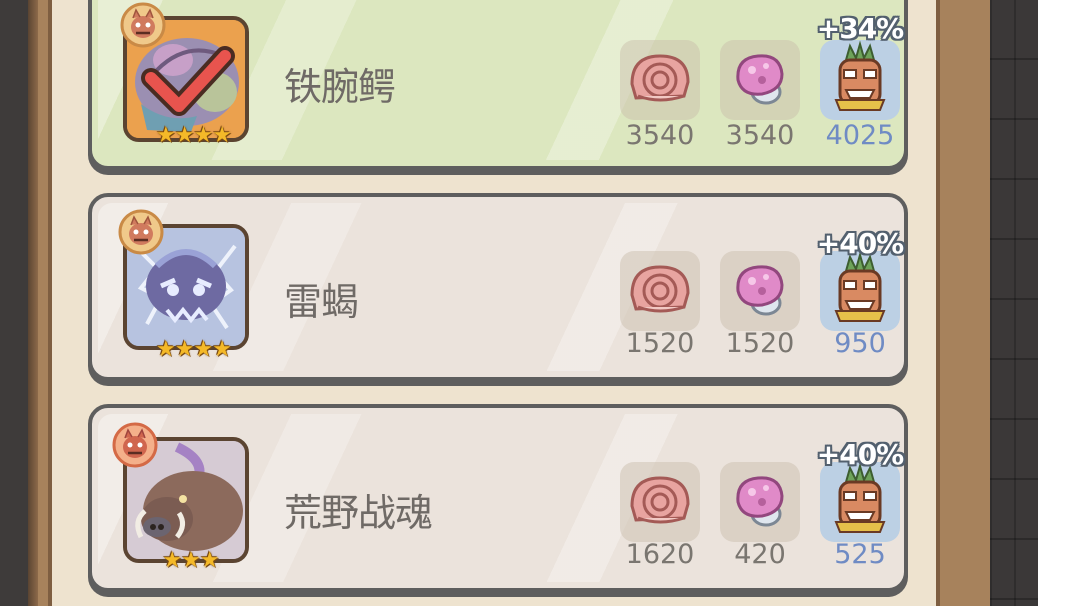 The width and height of the screenshot is (1080, 606). What do you see at coordinates (358, 513) in the screenshot?
I see `monster-name: 荒野战魂` at bounding box center [358, 513].